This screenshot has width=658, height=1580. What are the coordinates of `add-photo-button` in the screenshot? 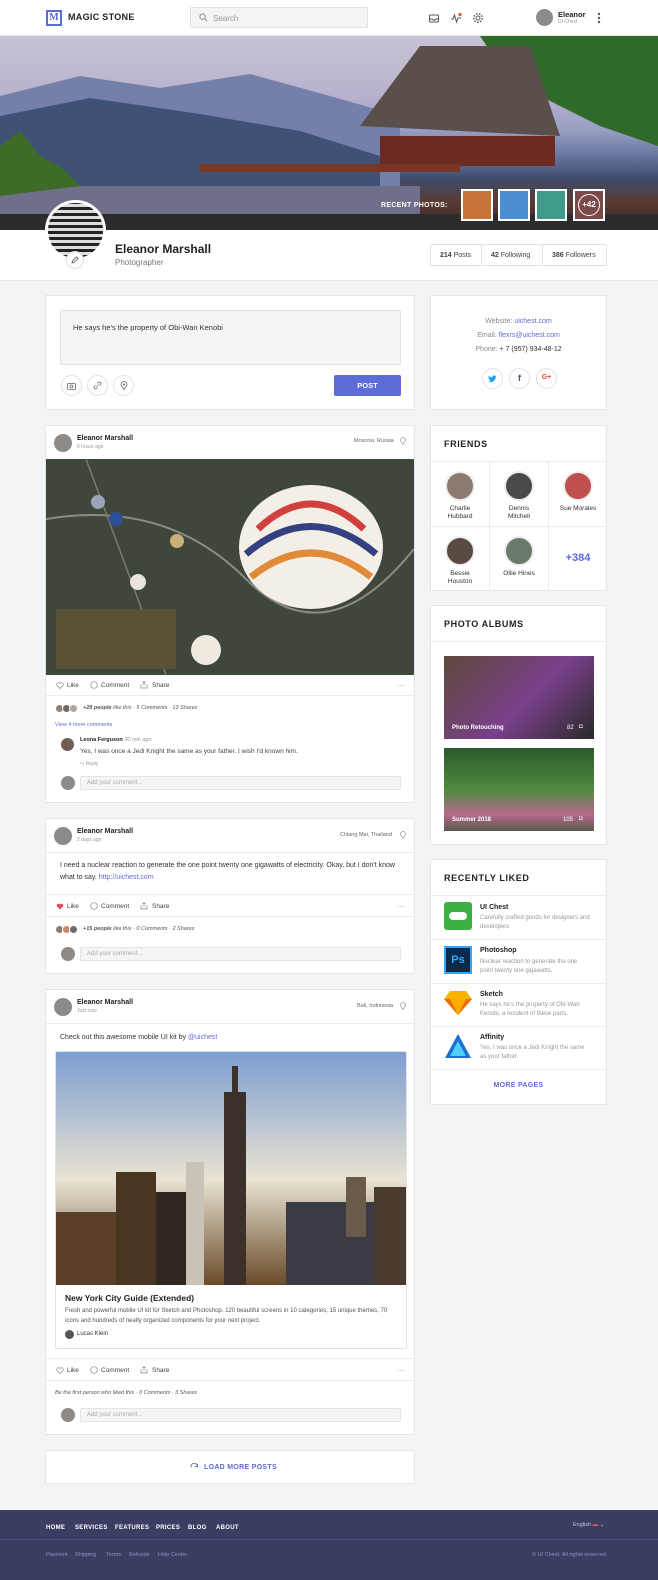 It's located at (71, 385).